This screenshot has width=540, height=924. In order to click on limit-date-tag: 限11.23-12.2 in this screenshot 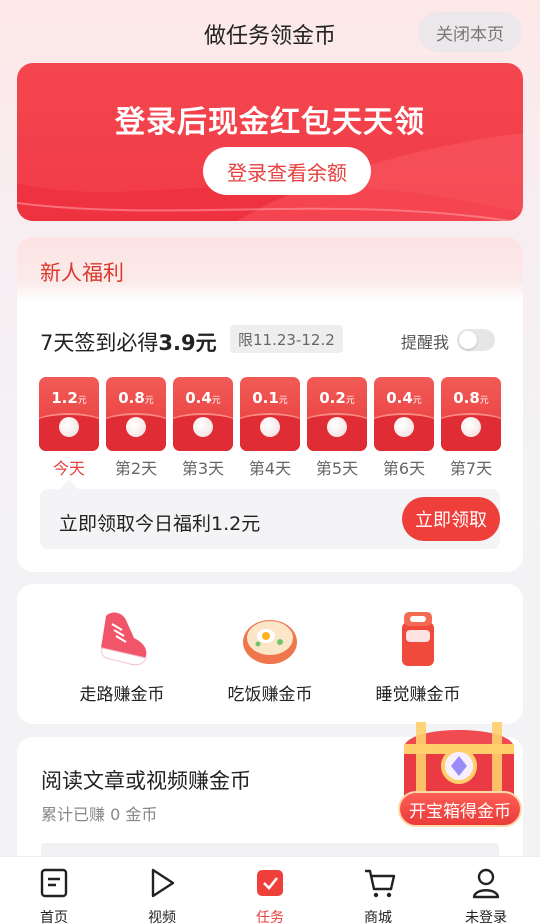, I will do `click(286, 339)`.